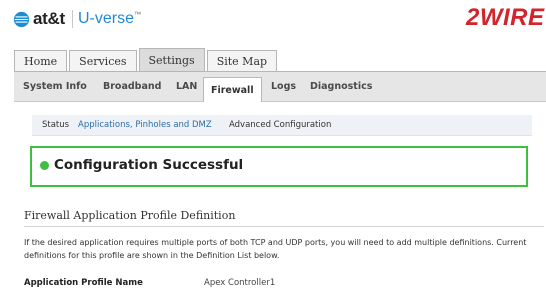 This screenshot has height=288, width=546. Describe the element at coordinates (55, 125) in the screenshot. I see `nav-status: Status` at that location.